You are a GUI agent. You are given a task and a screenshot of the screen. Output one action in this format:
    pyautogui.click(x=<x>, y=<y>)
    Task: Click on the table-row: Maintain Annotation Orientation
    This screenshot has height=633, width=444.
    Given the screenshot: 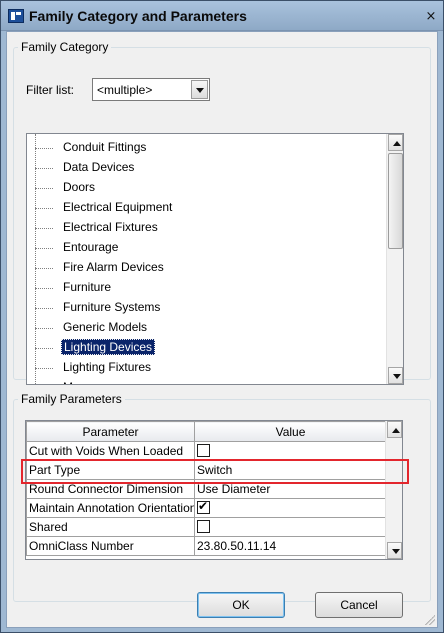 What is the action you would take?
    pyautogui.click(x=206, y=508)
    